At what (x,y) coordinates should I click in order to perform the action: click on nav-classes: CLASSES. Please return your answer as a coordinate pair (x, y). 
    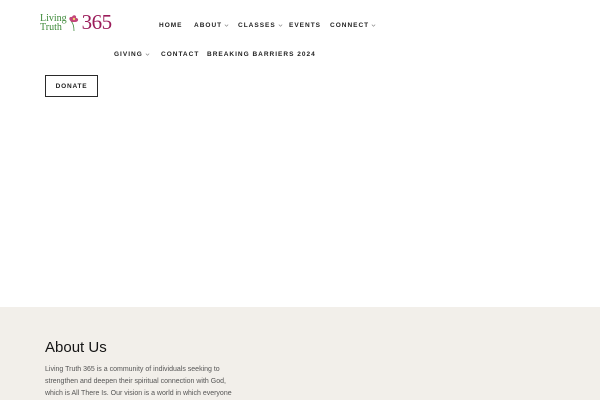
    Looking at the image, I should click on (260, 25).